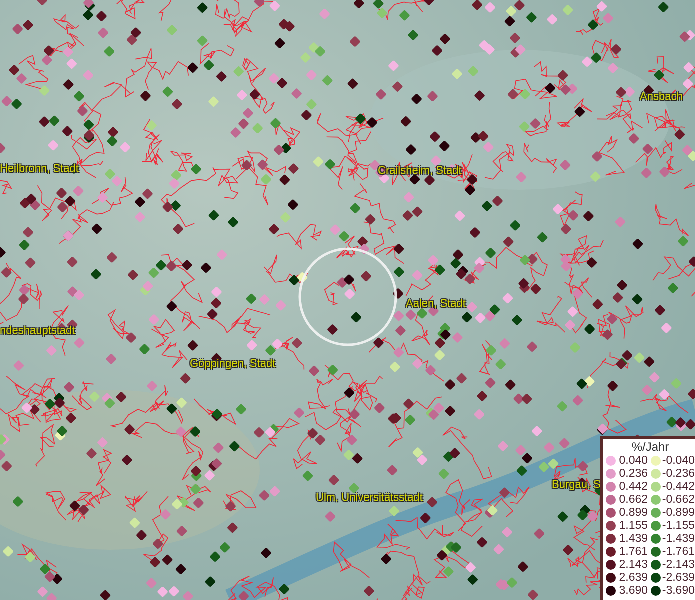 The image size is (695, 600). What do you see at coordinates (633, 460) in the screenshot?
I see `legend-label: 0.040` at bounding box center [633, 460].